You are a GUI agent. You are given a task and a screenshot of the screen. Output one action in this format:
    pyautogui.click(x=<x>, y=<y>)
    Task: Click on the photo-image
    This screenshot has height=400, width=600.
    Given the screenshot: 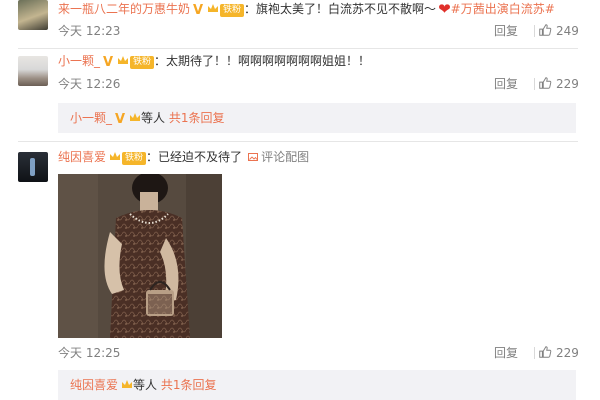 What is the action you would take?
    pyautogui.click(x=140, y=256)
    